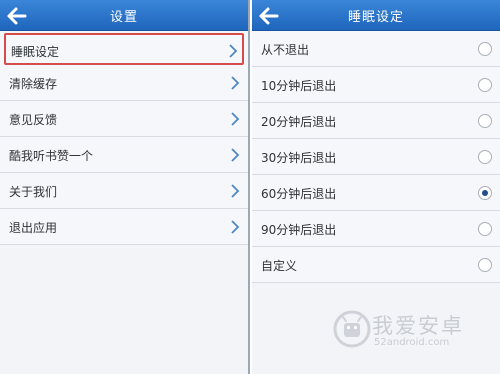 This screenshot has height=374, width=500. I want to click on settings-item-clear-cache: 清除缓存, so click(124, 83).